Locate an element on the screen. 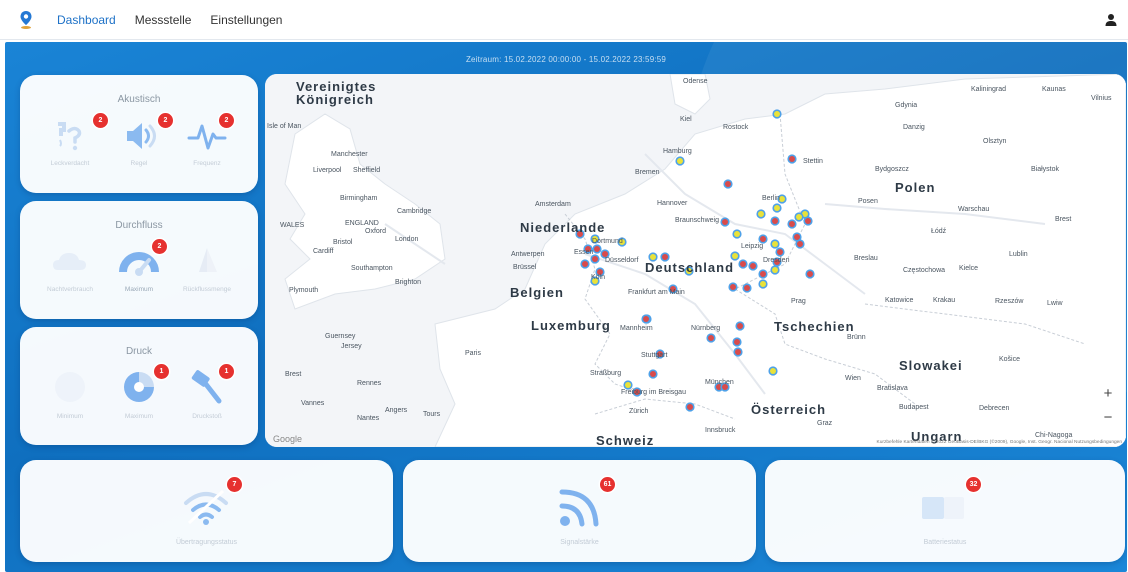 The height and width of the screenshot is (572, 1128). city-label: Kielce is located at coordinates (969, 268).